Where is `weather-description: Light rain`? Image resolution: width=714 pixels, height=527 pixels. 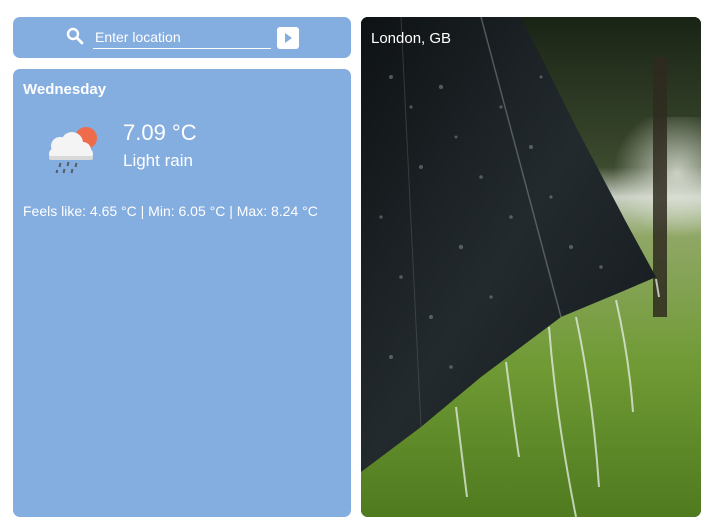 weather-description: Light rain is located at coordinates (158, 160).